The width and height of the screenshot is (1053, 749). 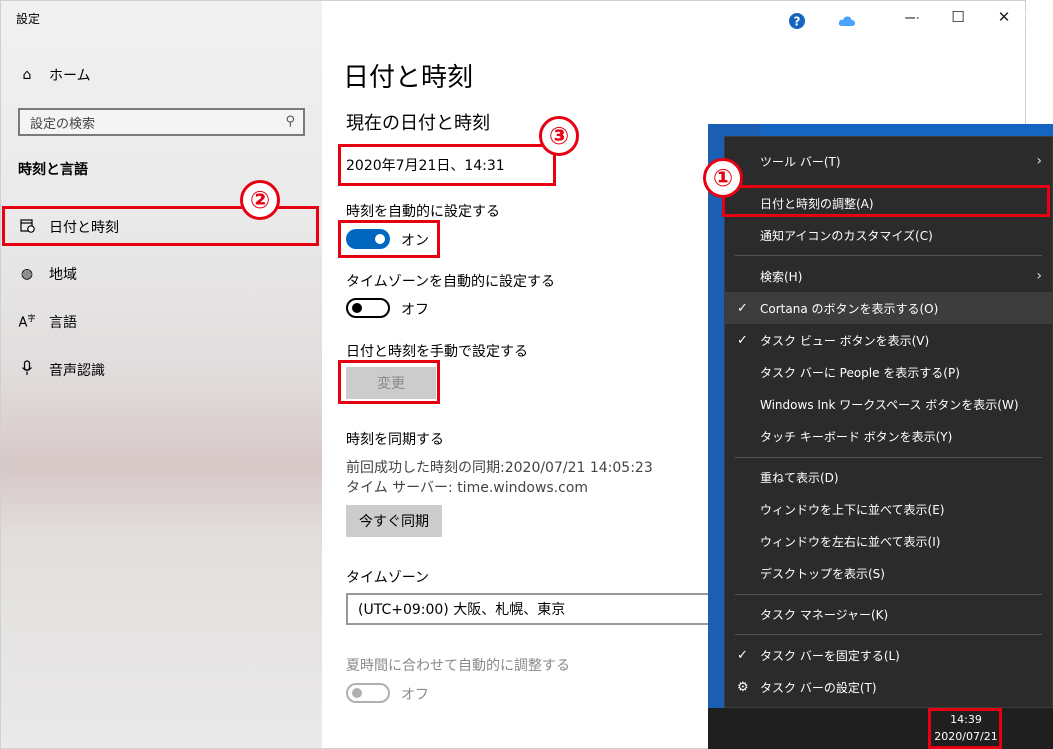 What do you see at coordinates (458, 666) in the screenshot?
I see `dst-label: 夏時間に合わせて自動的に調整する` at bounding box center [458, 666].